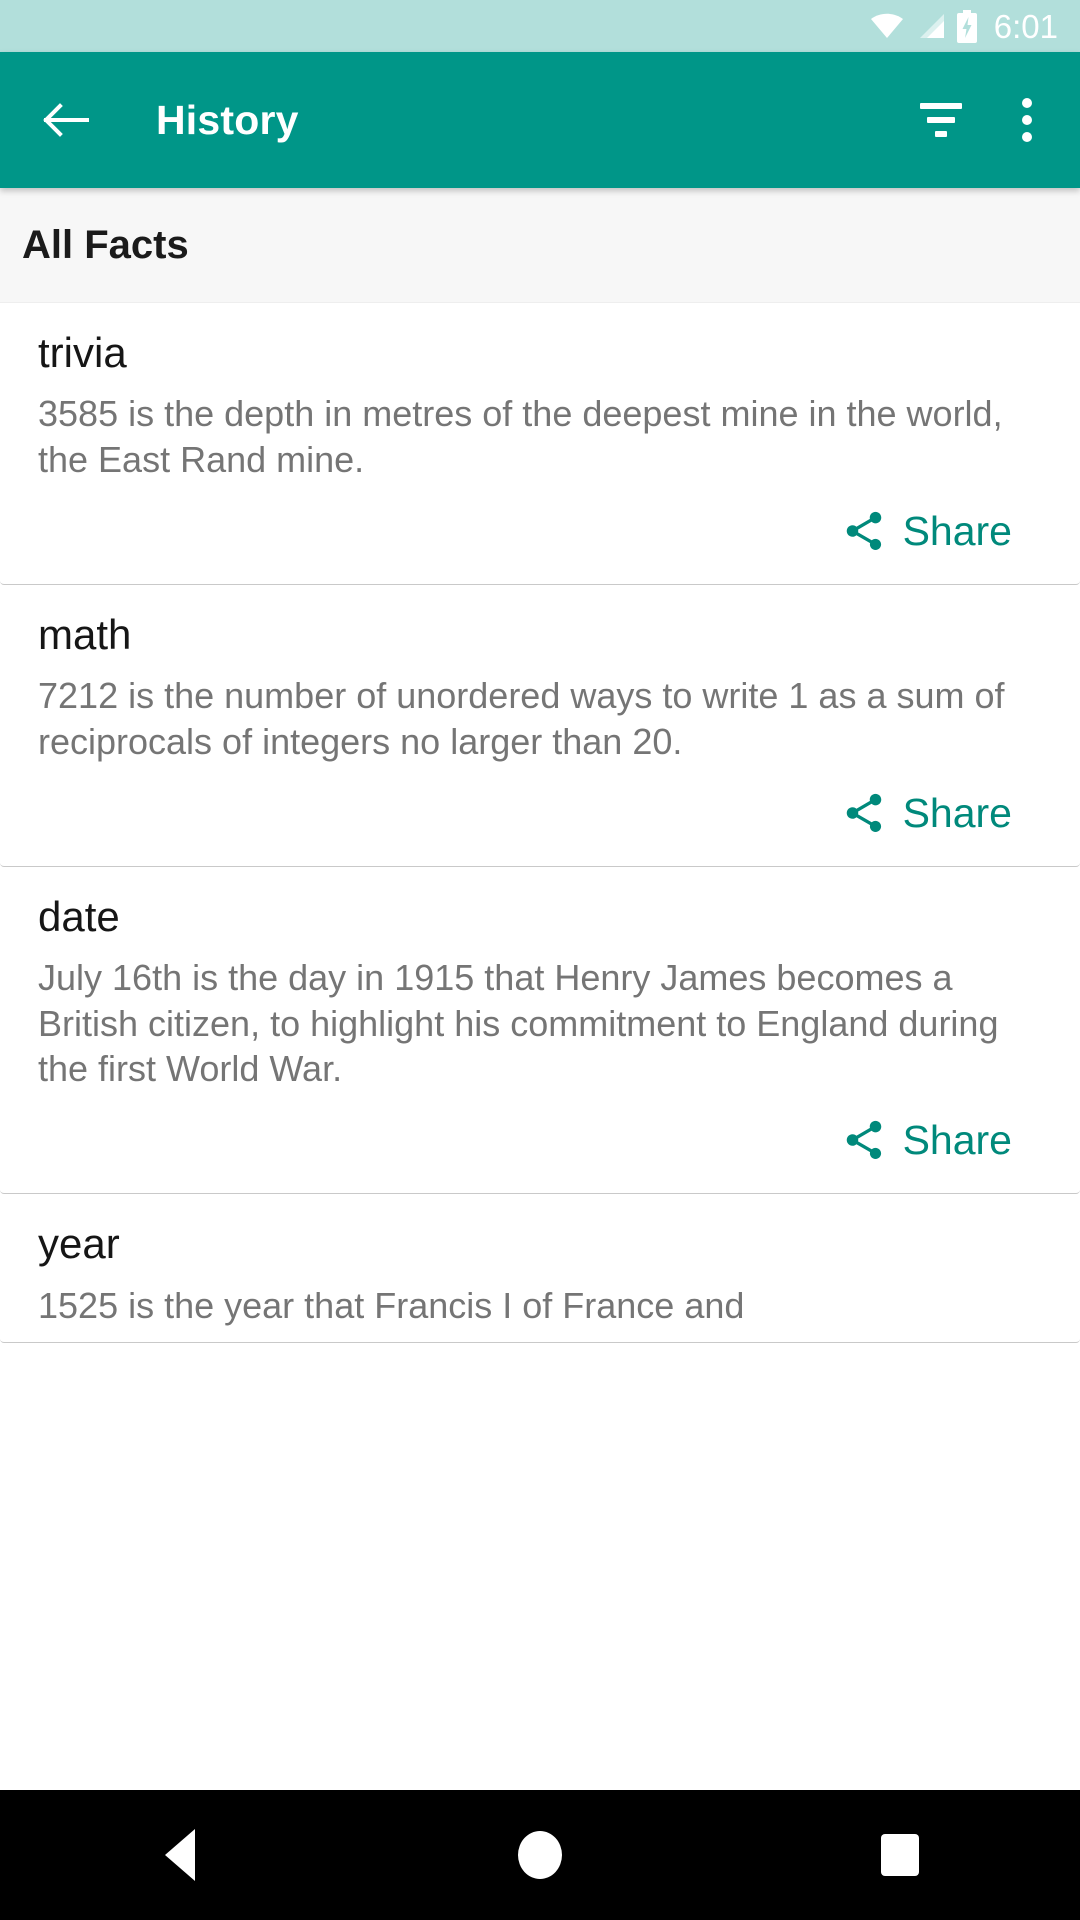 The image size is (1080, 1920). What do you see at coordinates (540, 120) in the screenshot?
I see `app-bar: History` at bounding box center [540, 120].